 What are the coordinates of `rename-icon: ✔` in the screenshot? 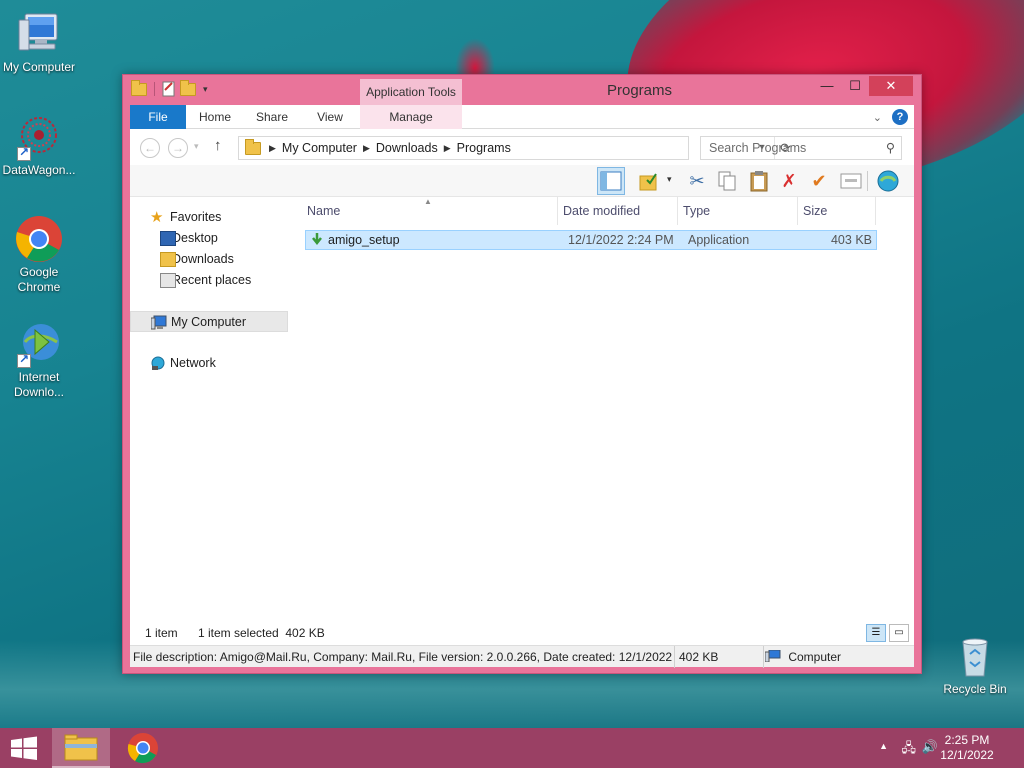 It's located at (819, 181).